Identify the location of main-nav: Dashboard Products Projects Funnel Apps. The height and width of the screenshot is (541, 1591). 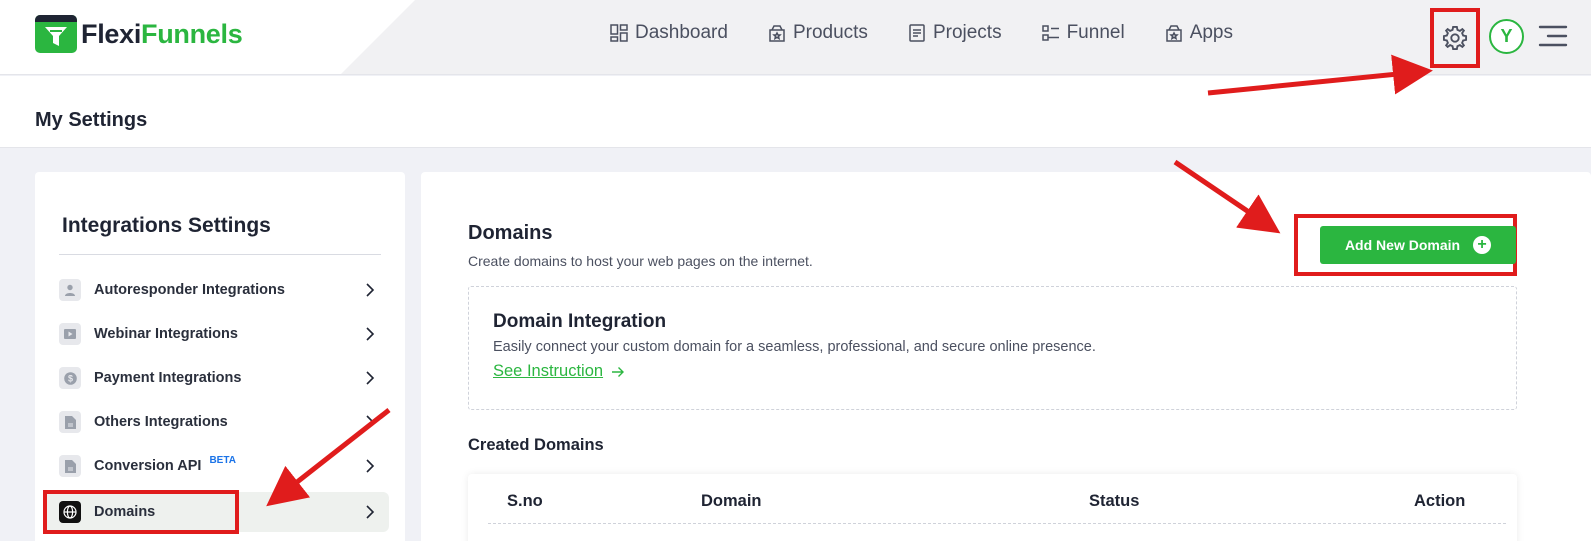
(941, 33).